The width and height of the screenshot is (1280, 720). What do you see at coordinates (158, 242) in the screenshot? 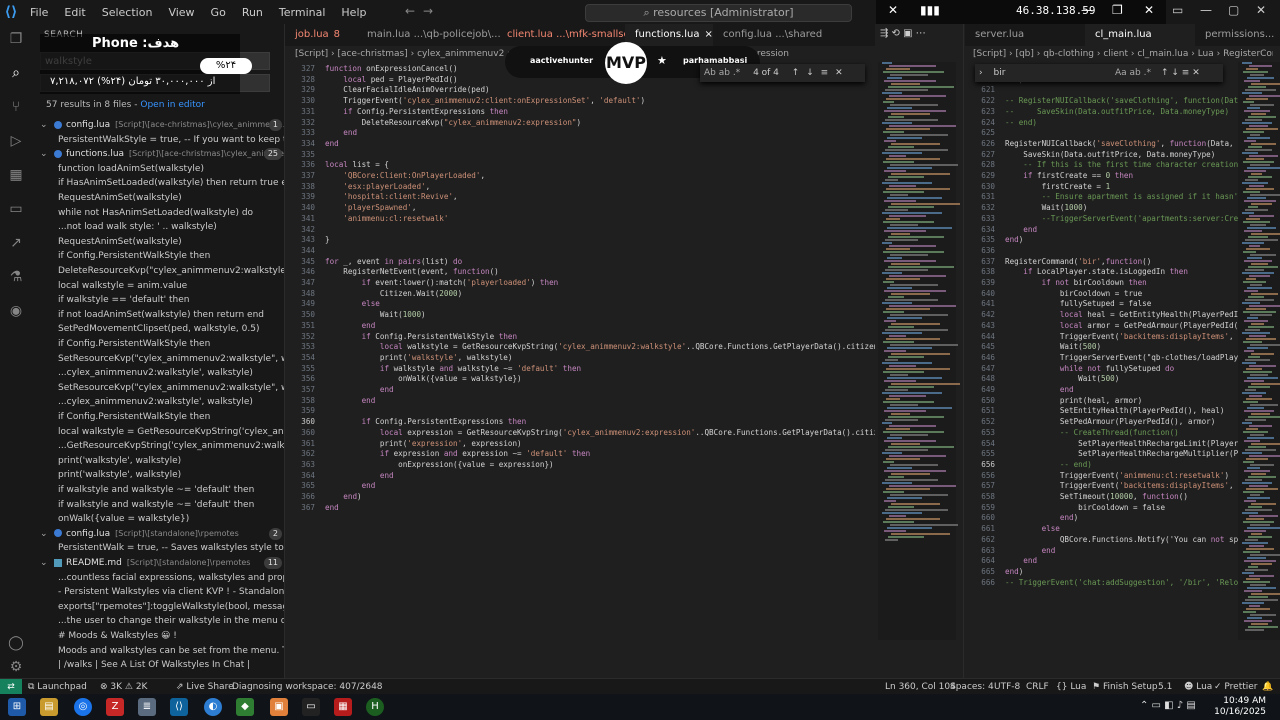
I see `result-match-row: RequestAnimSet(walkstyle)` at bounding box center [158, 242].